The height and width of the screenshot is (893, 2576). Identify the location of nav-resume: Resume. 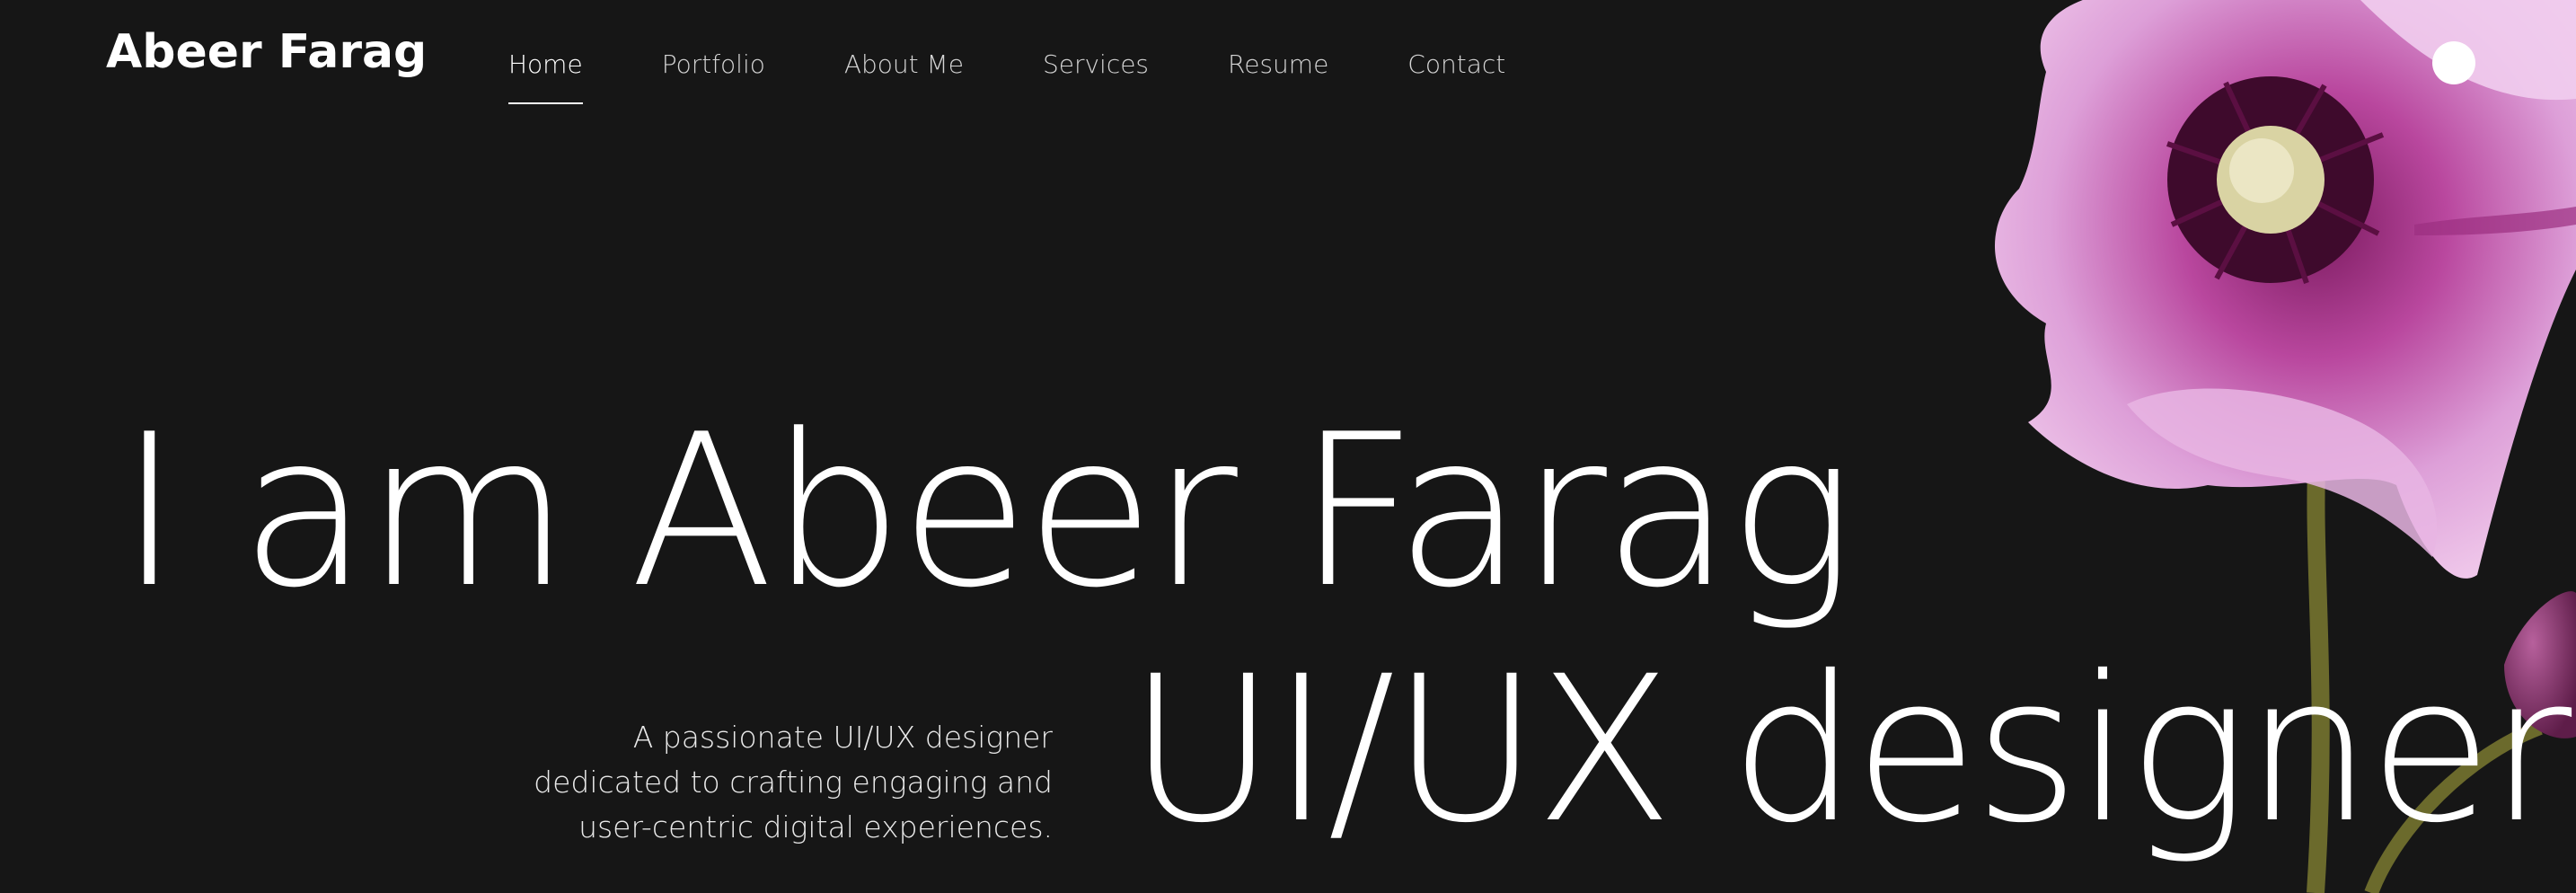
(1278, 65).